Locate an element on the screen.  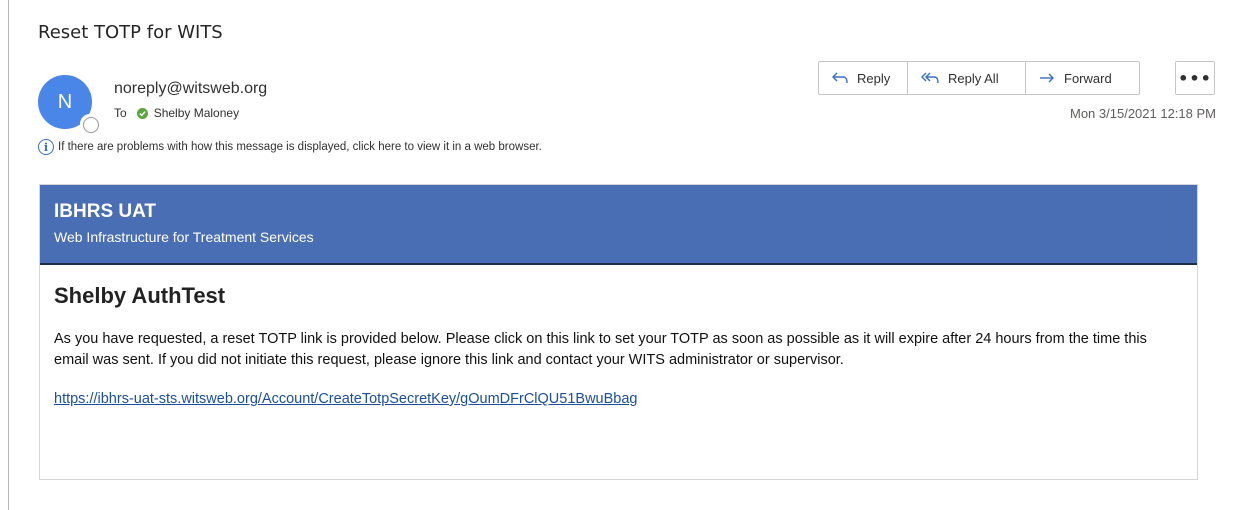
reply-all-button: Reply All is located at coordinates (967, 78).